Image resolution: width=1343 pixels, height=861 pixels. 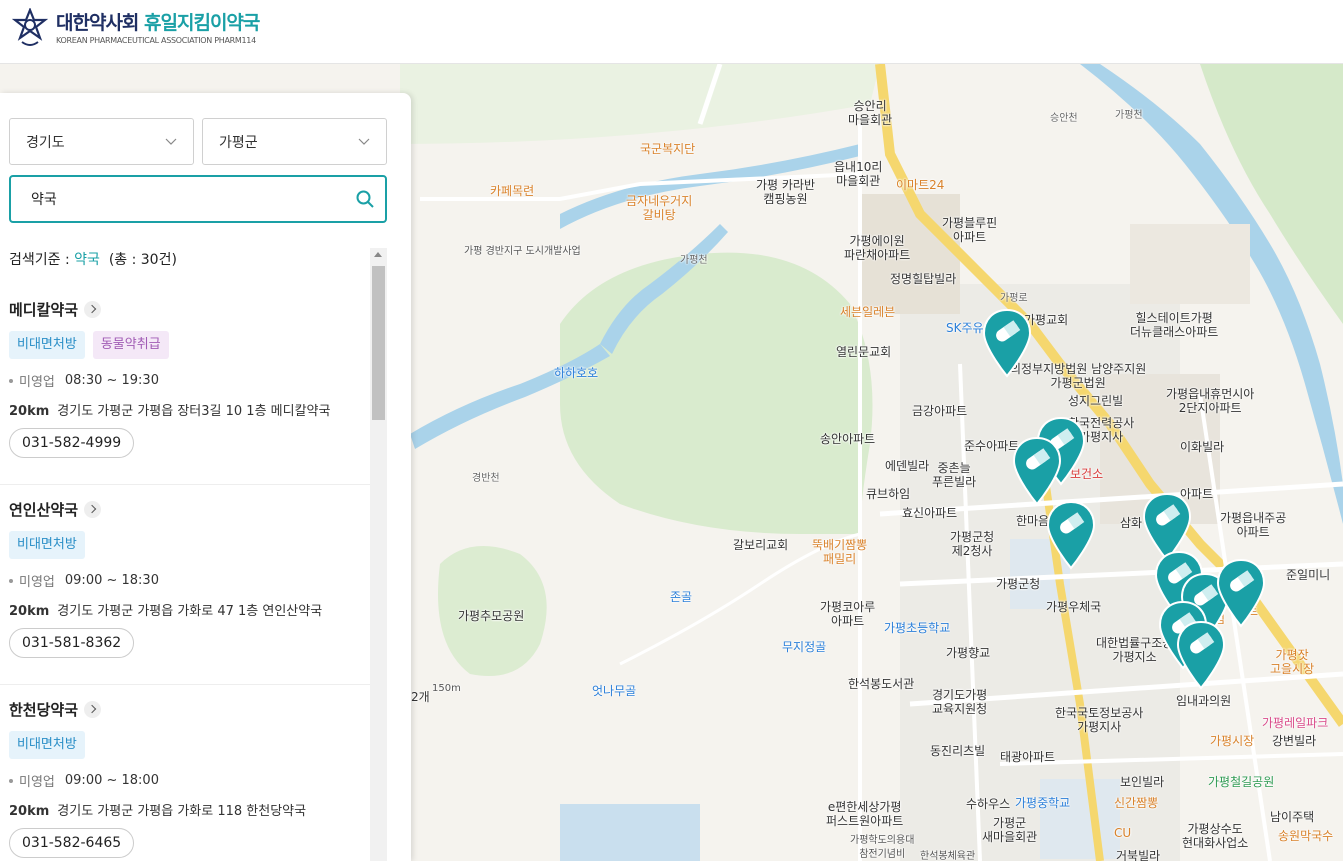 What do you see at coordinates (1308, 575) in the screenshot?
I see `map-place-label: 준일미니` at bounding box center [1308, 575].